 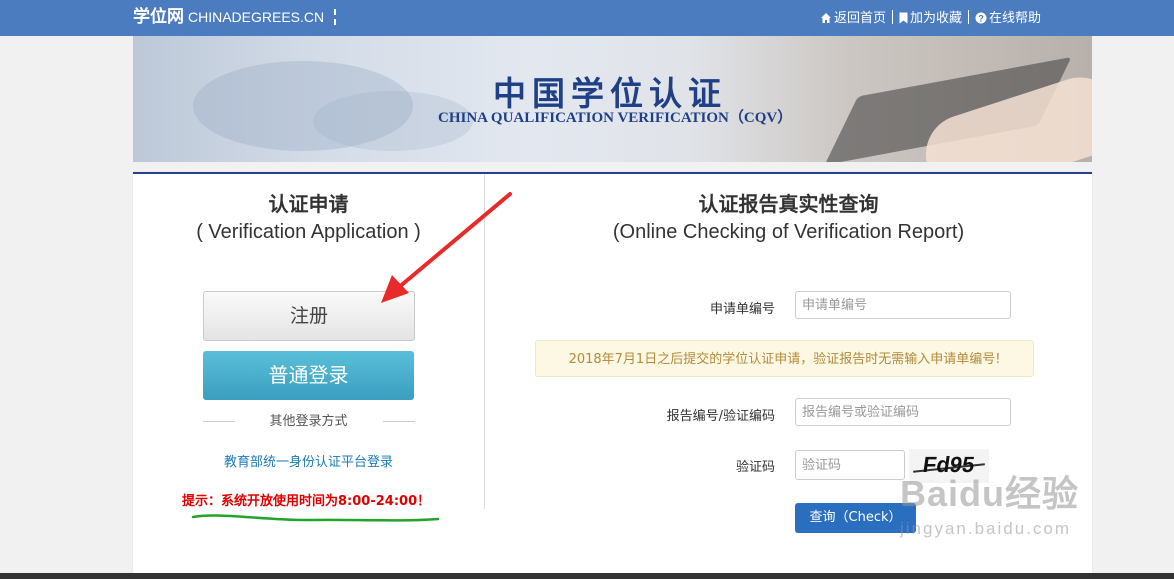 I want to click on green-underline-annotation, so click(x=315, y=518).